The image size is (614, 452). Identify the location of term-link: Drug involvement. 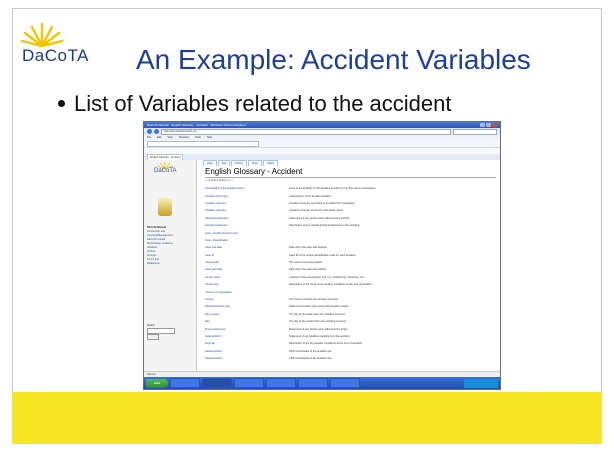
(247, 329).